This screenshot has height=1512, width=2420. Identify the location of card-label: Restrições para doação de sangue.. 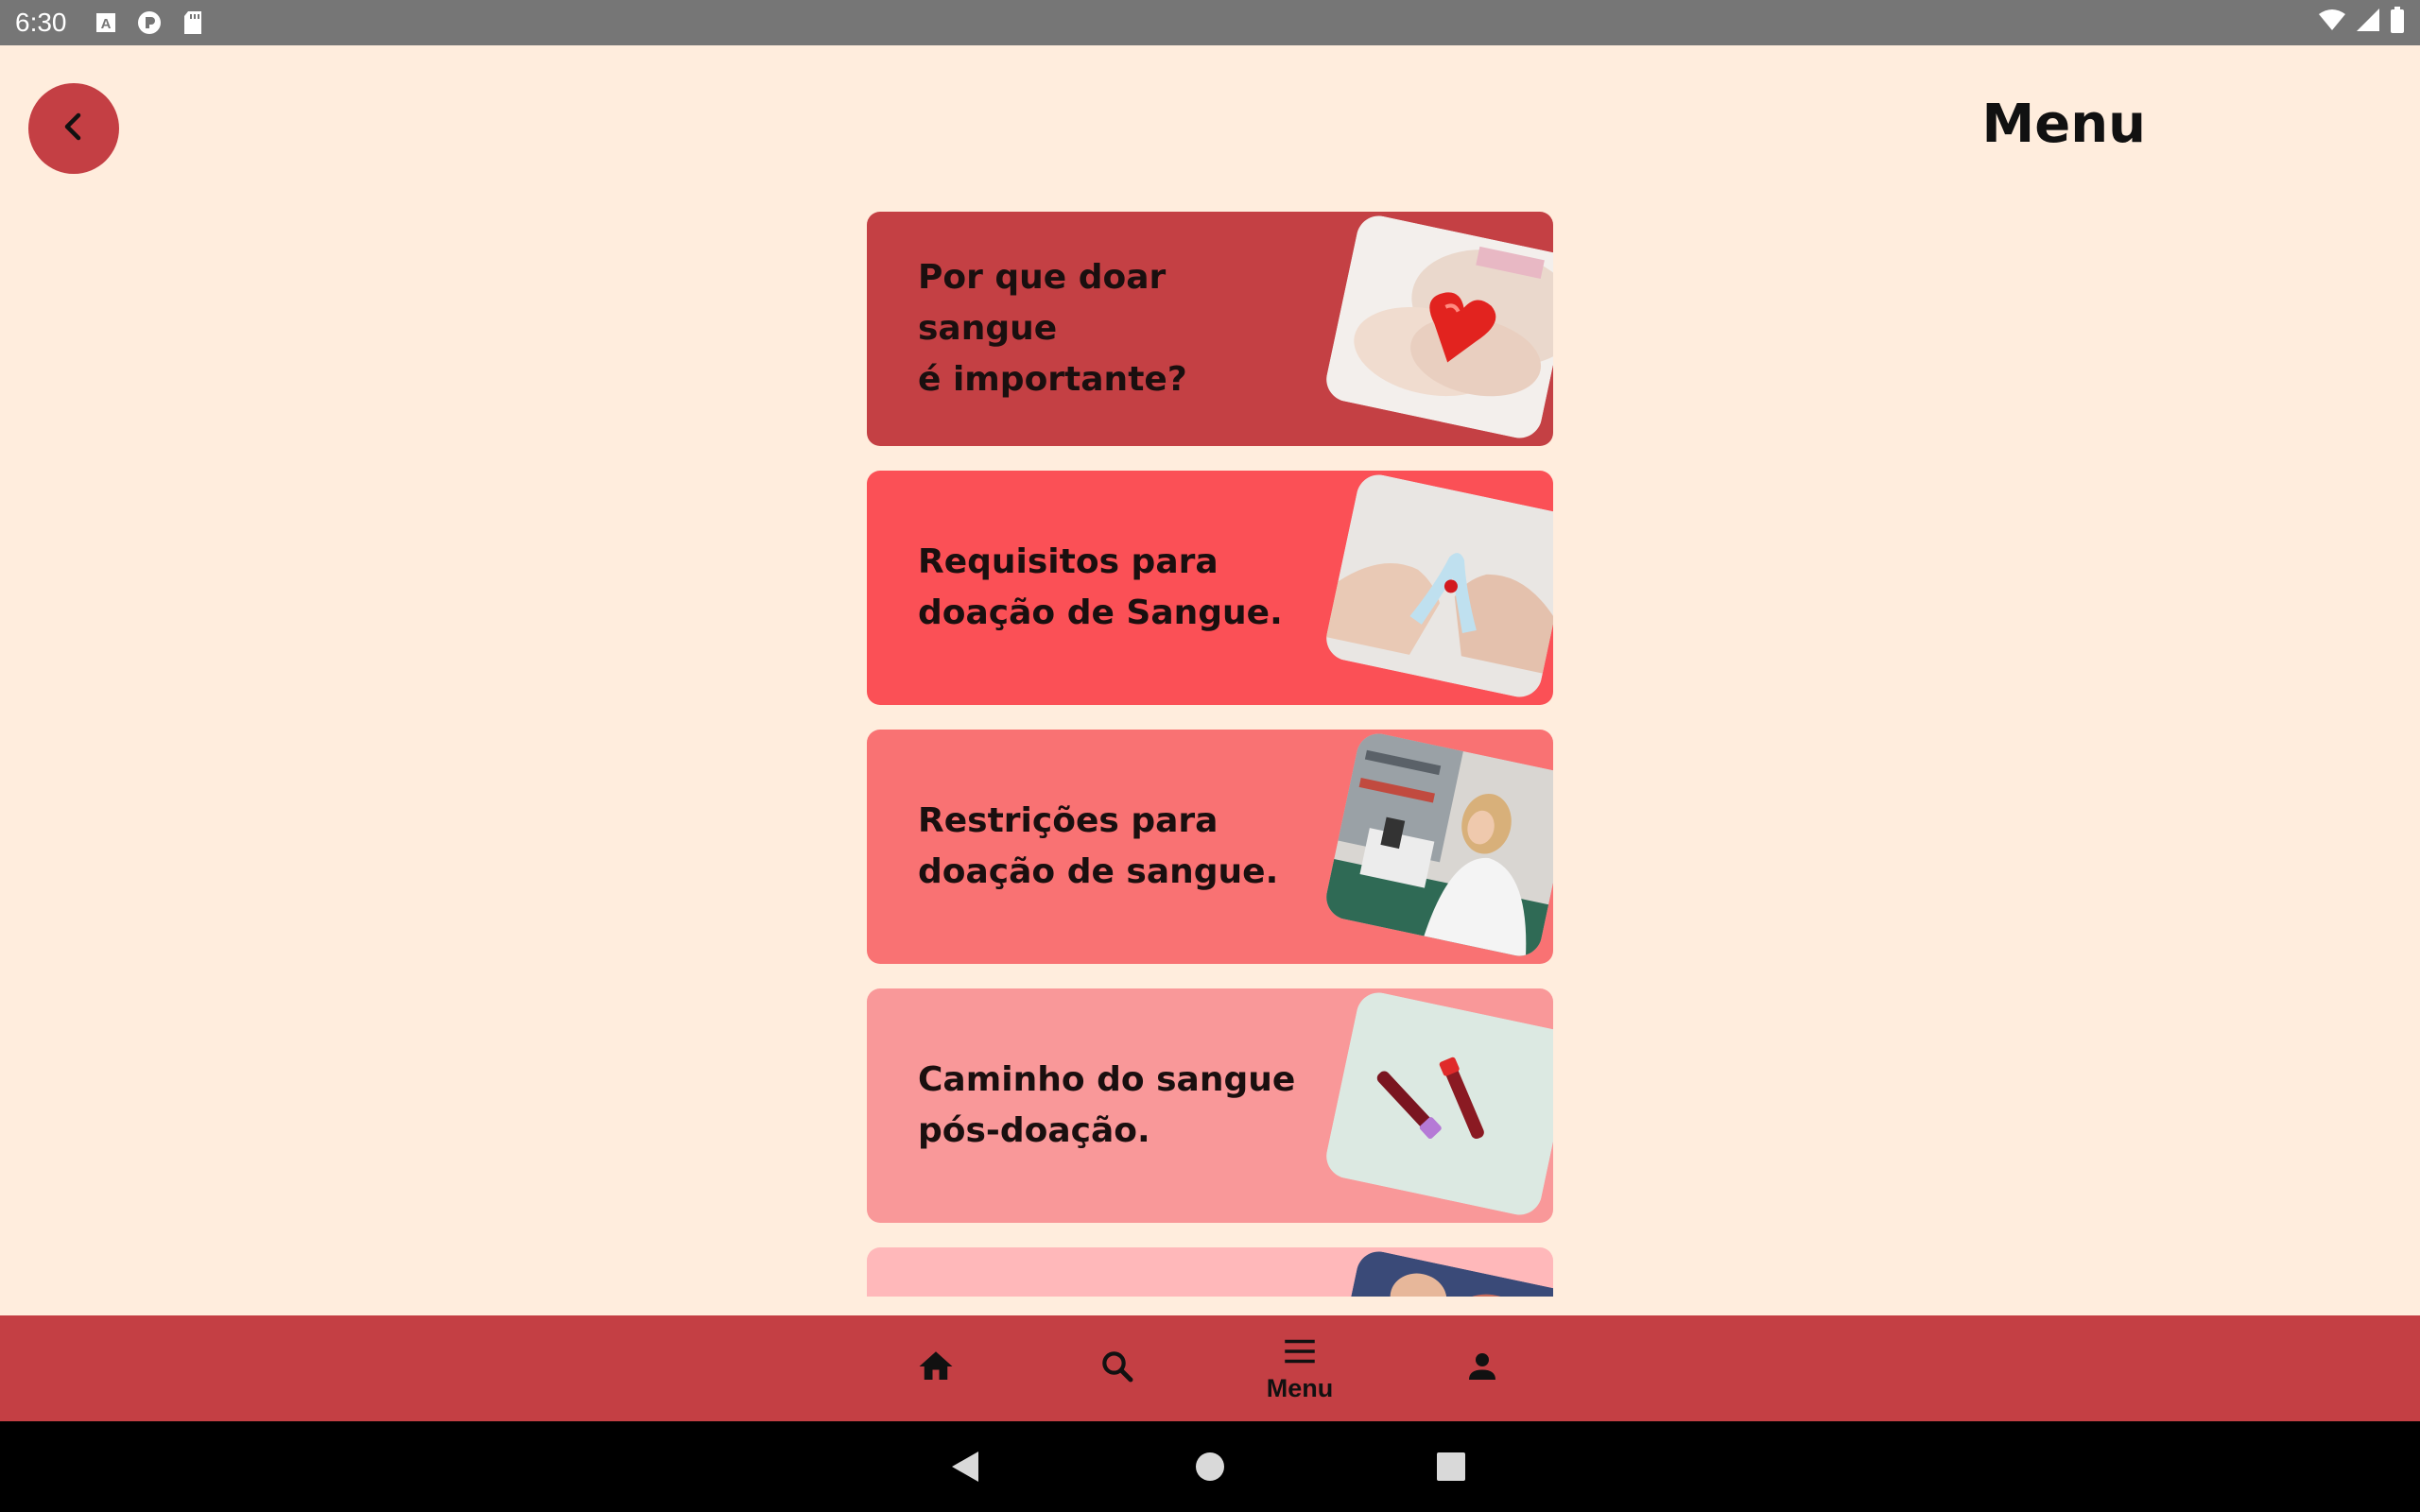
(1098, 846).